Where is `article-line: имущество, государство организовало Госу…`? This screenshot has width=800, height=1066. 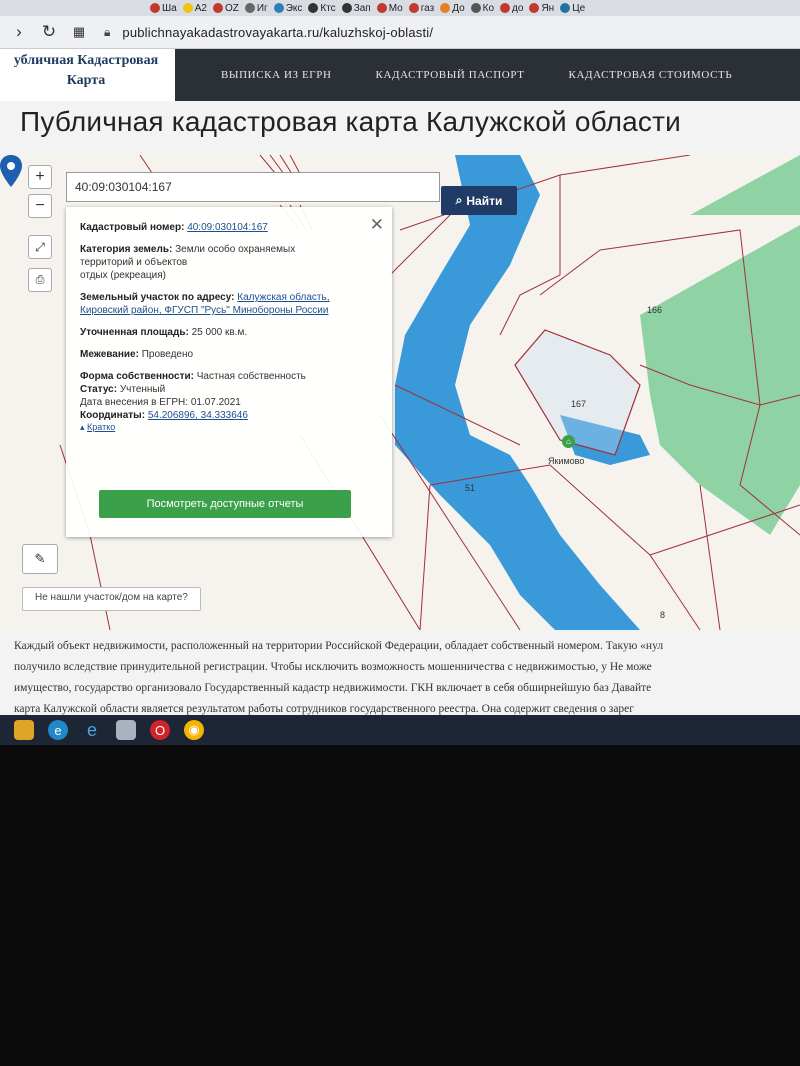
article-line: имущество, государство организовало Госу… is located at coordinates (333, 688).